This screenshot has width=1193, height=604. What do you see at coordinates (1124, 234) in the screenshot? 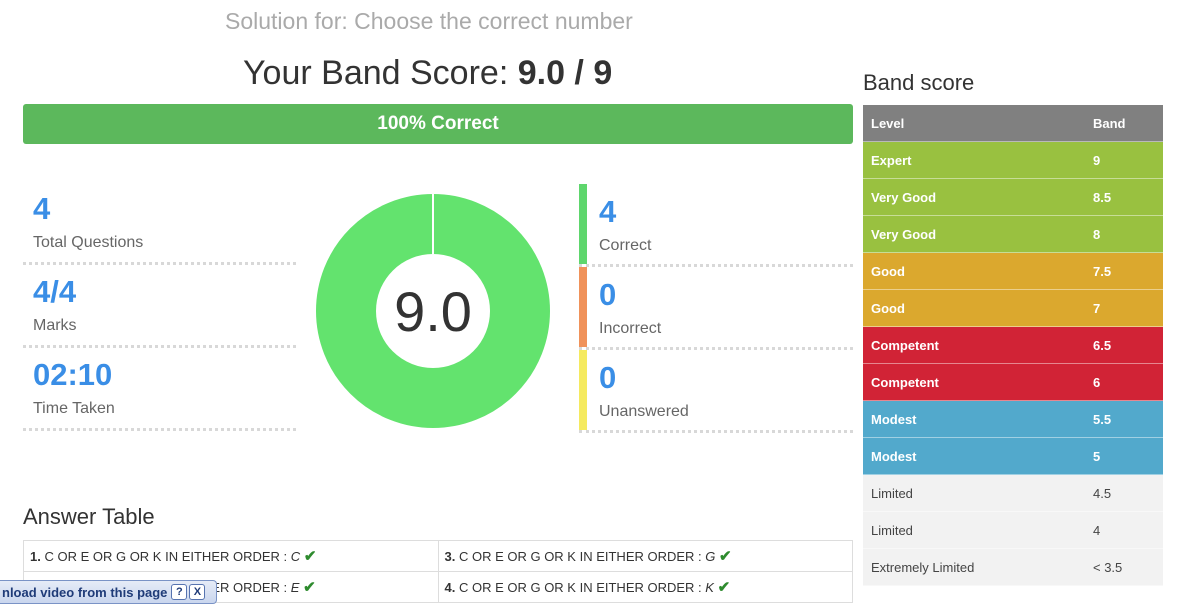
I see `band-value: 8` at bounding box center [1124, 234].